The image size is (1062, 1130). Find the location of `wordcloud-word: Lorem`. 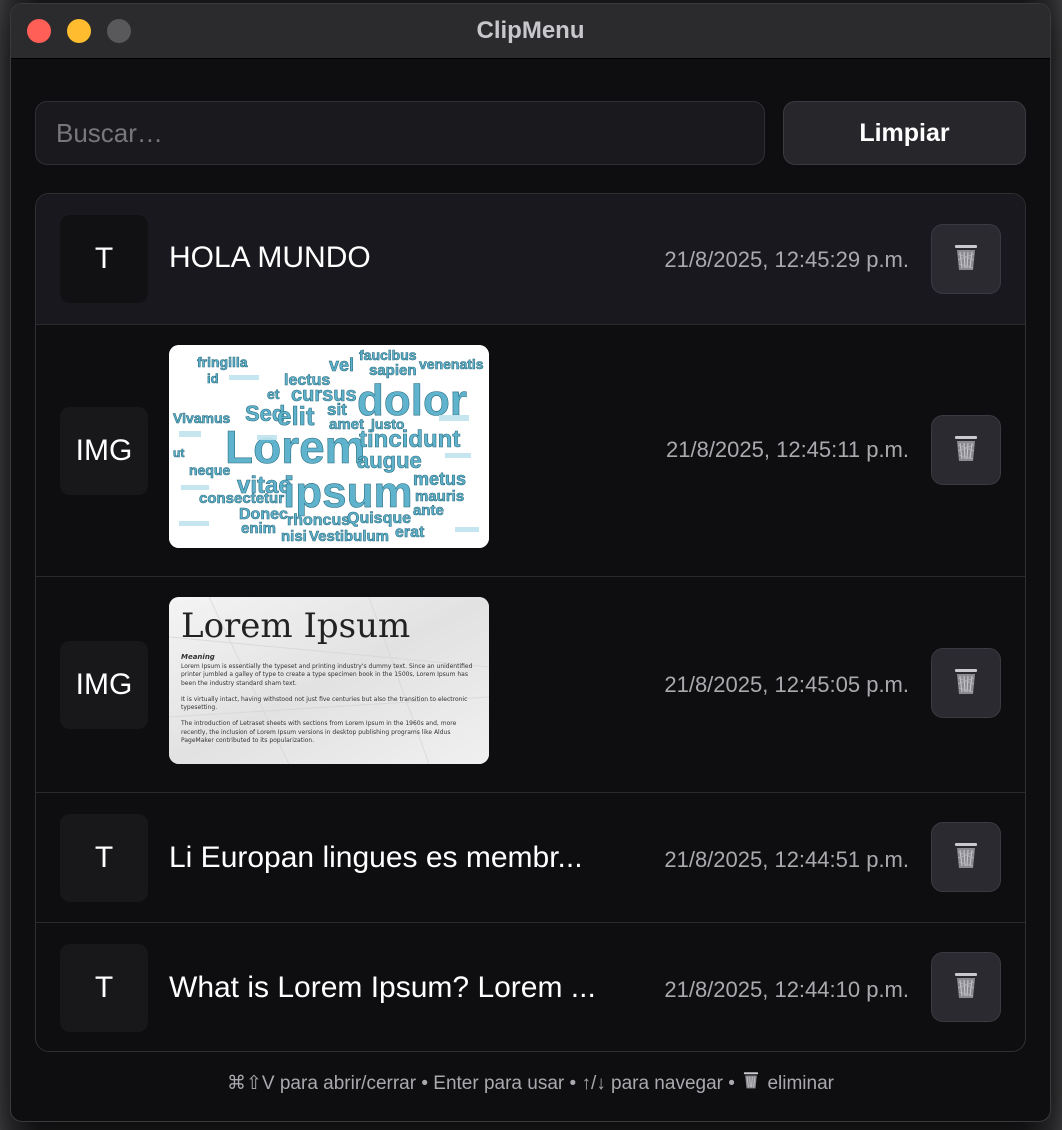

wordcloud-word: Lorem is located at coordinates (295, 447).